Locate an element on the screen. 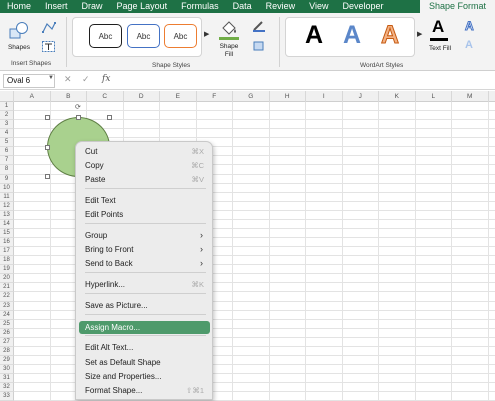 The width and height of the screenshot is (495, 401). row-header: 20 is located at coordinates (7, 279).